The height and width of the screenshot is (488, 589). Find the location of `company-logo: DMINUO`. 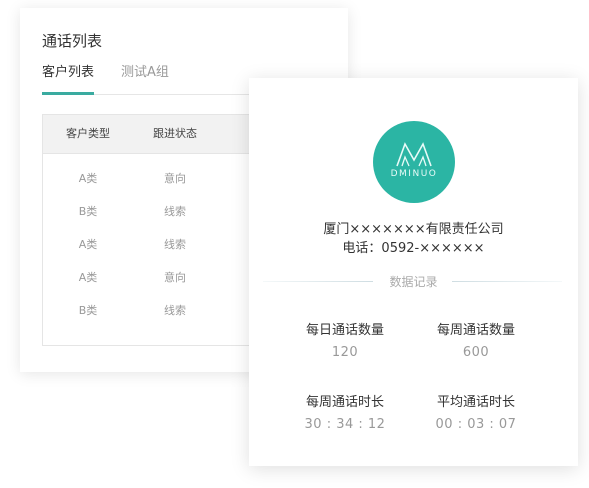

company-logo: DMINUO is located at coordinates (414, 162).